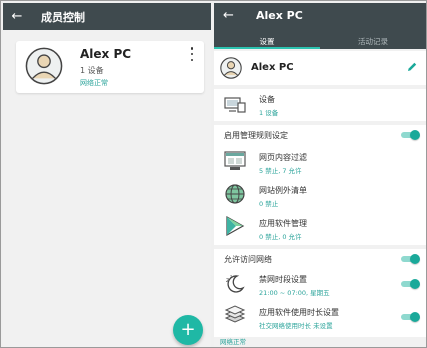  What do you see at coordinates (192, 54) in the screenshot?
I see `more-options-icon` at bounding box center [192, 54].